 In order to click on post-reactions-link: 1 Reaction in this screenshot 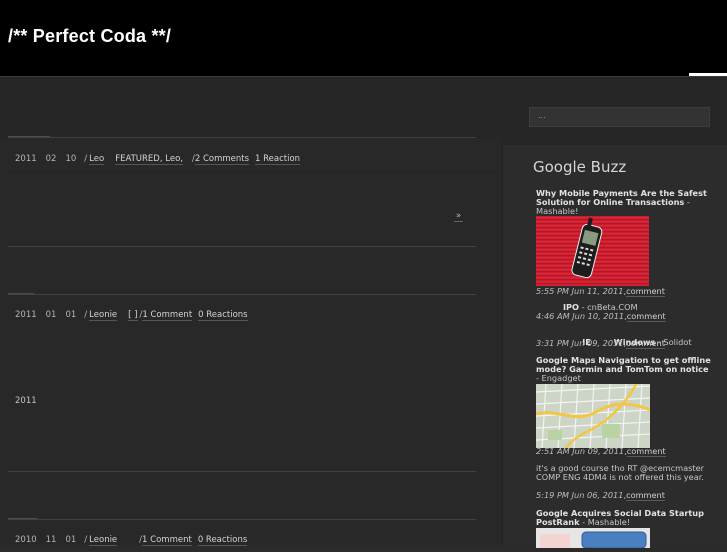, I will do `click(278, 159)`.